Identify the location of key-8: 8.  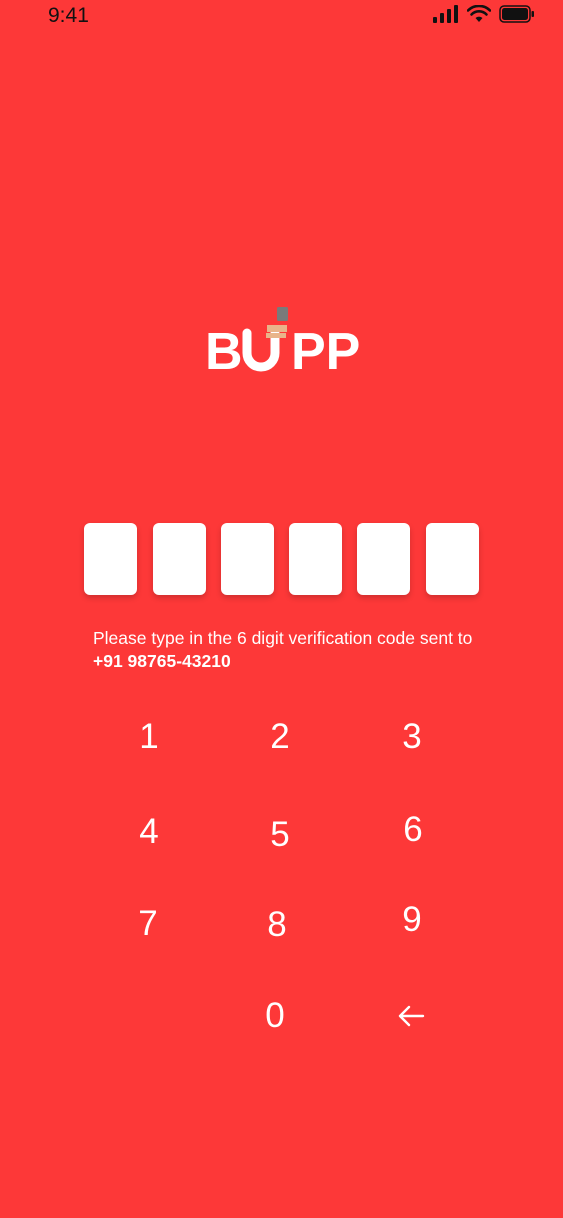
(277, 925).